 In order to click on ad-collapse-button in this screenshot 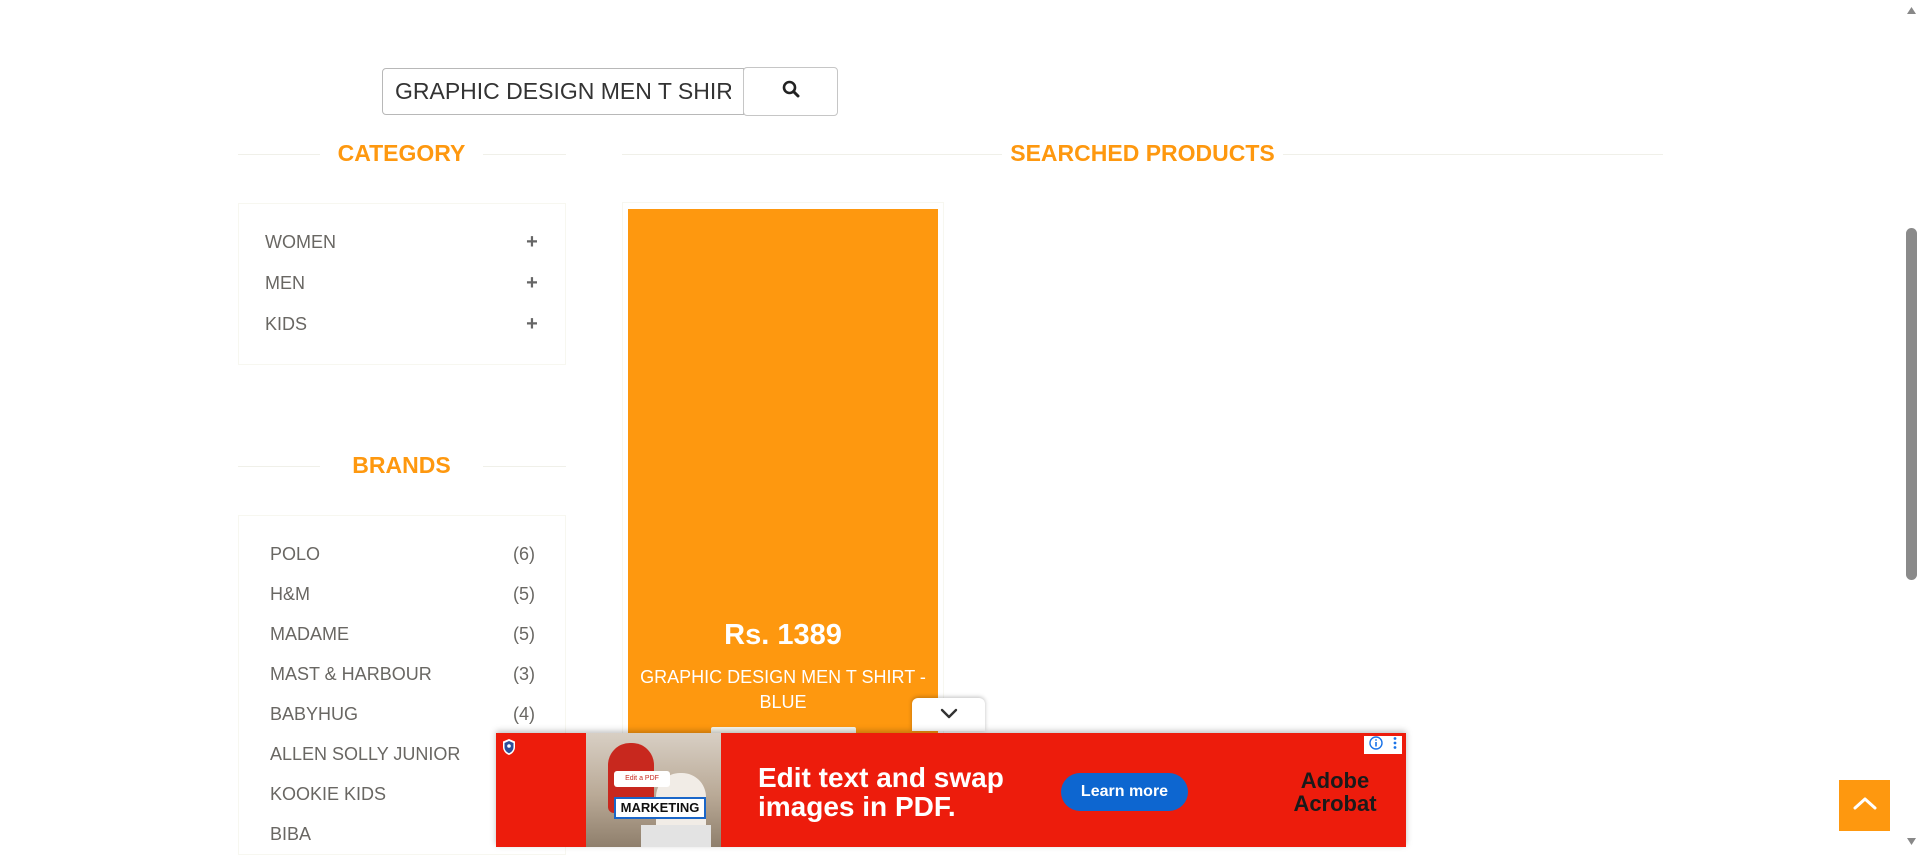, I will do `click(948, 714)`.